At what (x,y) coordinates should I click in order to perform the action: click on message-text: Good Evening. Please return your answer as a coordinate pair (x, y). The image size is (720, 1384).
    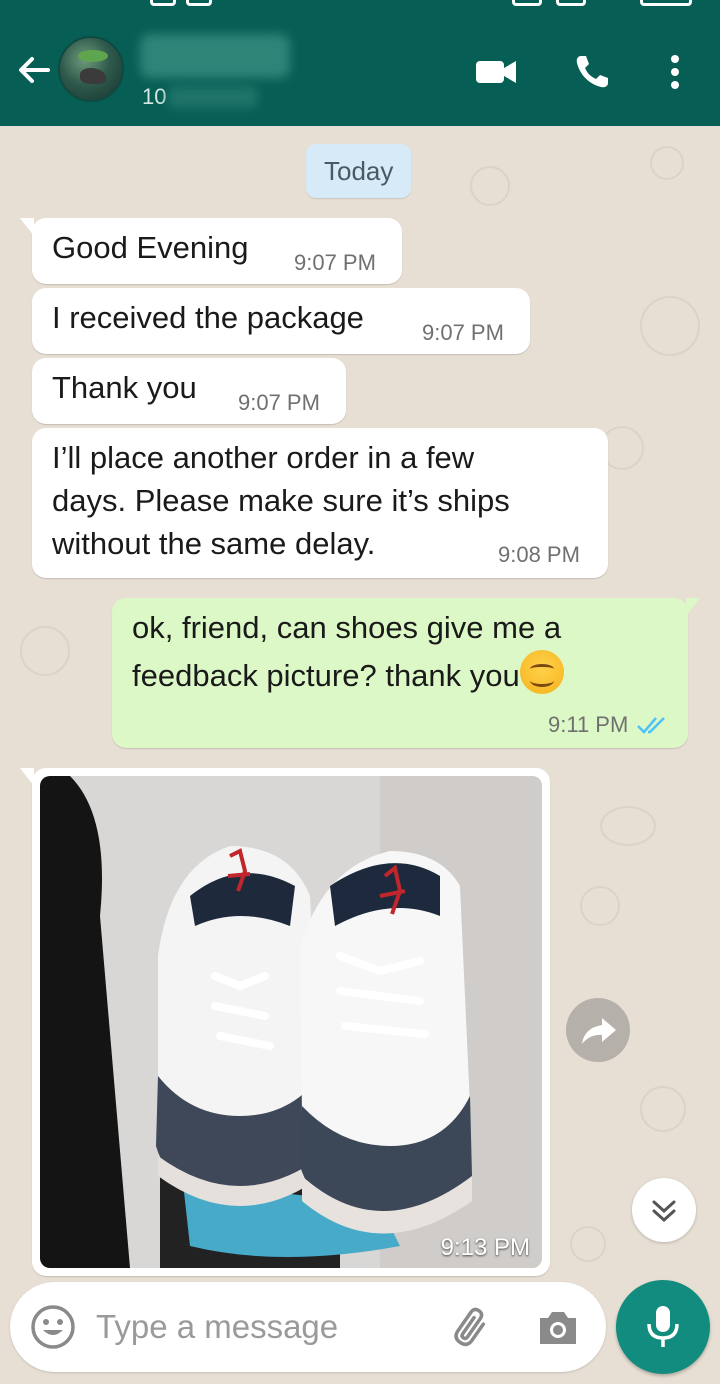
    Looking at the image, I should click on (150, 247).